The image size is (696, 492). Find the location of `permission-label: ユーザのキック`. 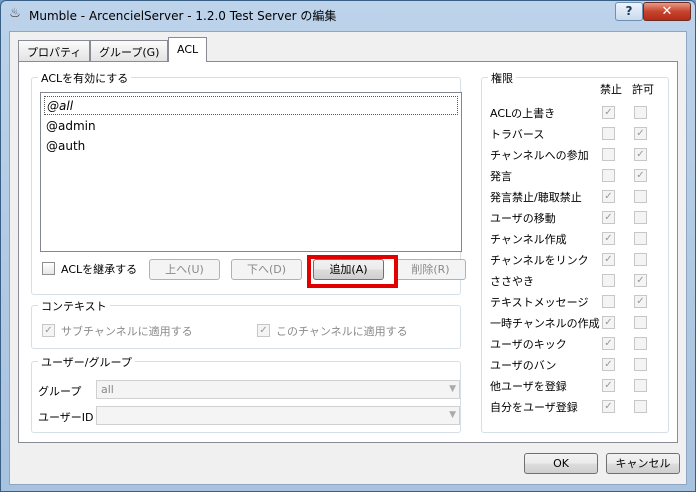

permission-label: ユーザのキック is located at coordinates (528, 344).